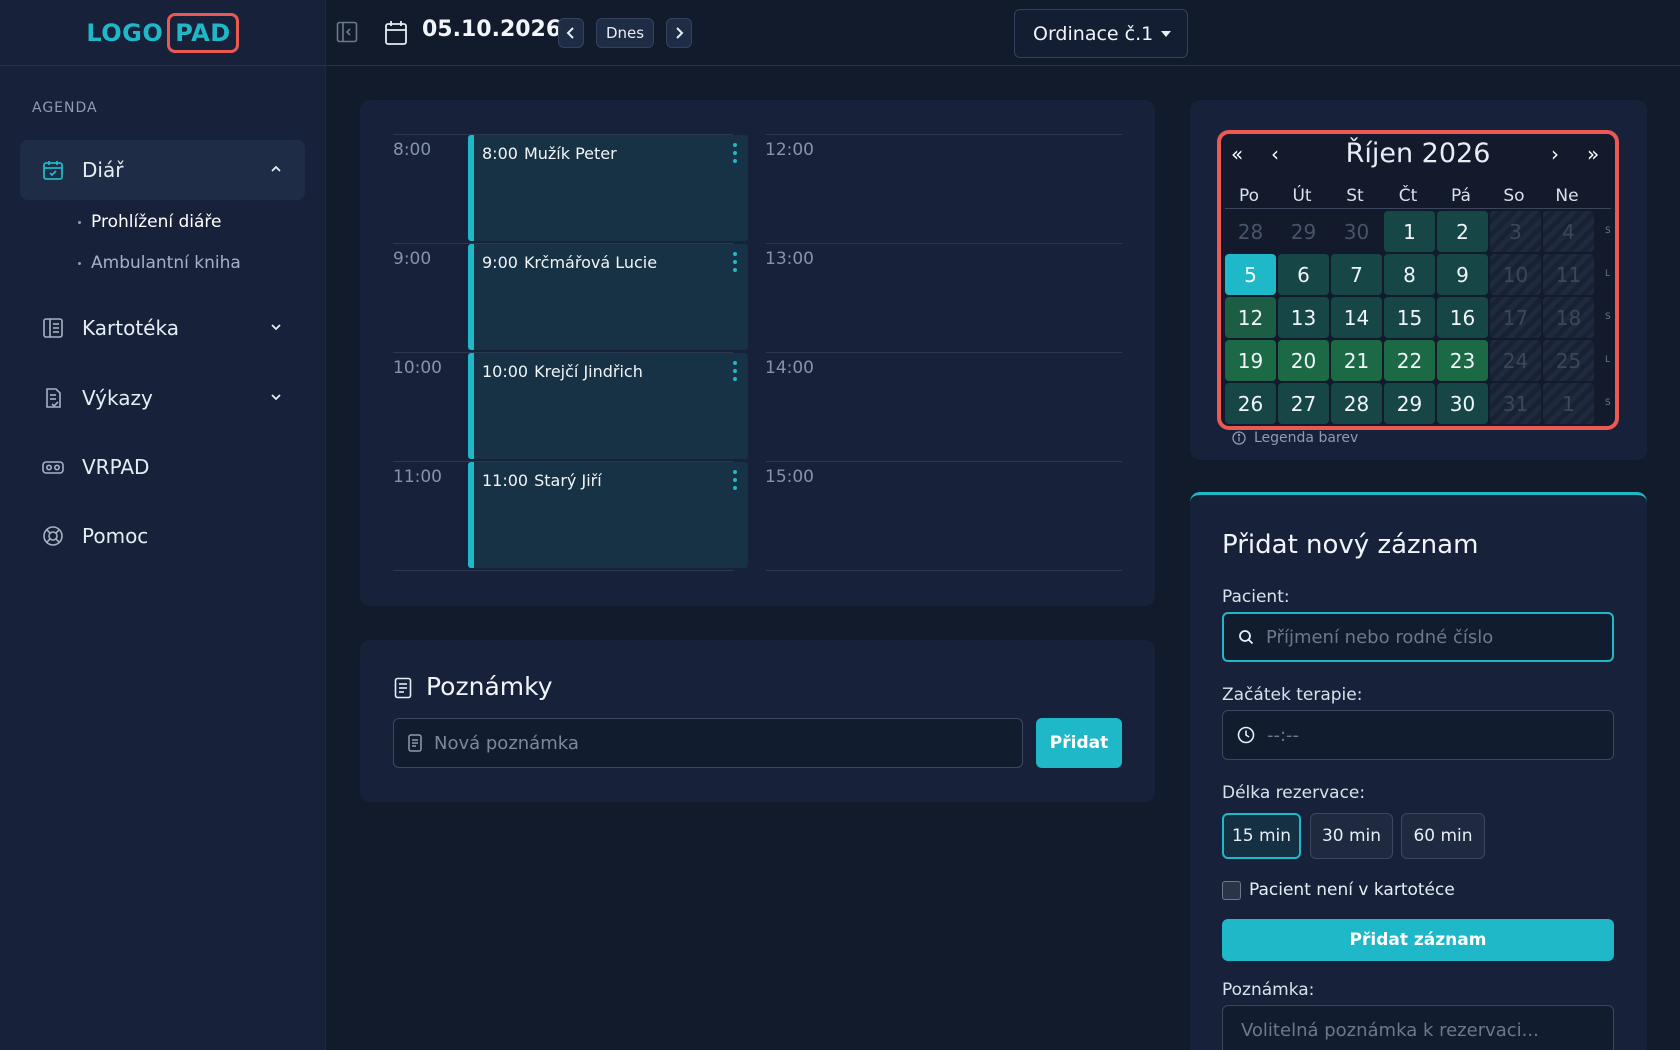  What do you see at coordinates (571, 33) in the screenshot?
I see `previous-day-button` at bounding box center [571, 33].